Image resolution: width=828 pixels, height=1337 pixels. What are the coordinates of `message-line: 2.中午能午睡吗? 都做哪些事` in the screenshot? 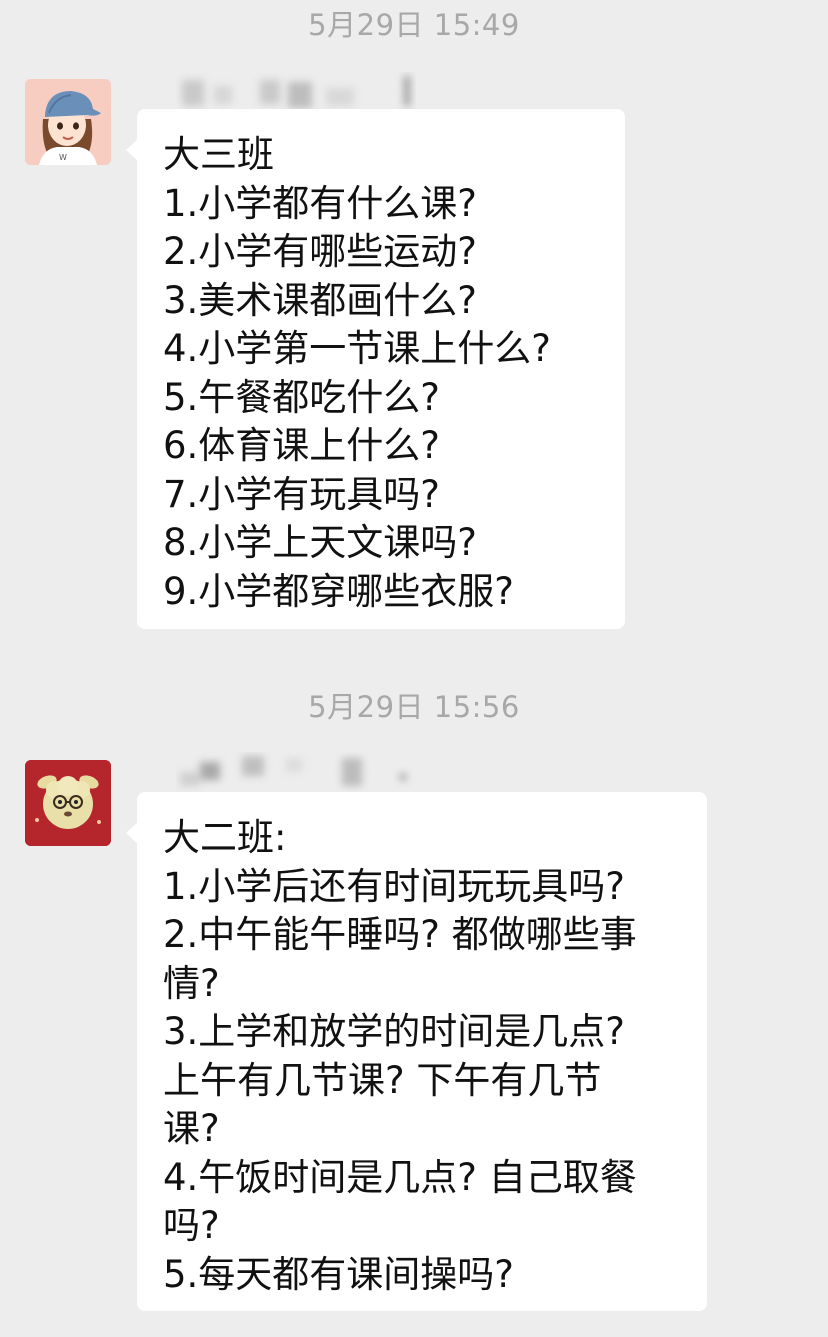 It's located at (400, 934).